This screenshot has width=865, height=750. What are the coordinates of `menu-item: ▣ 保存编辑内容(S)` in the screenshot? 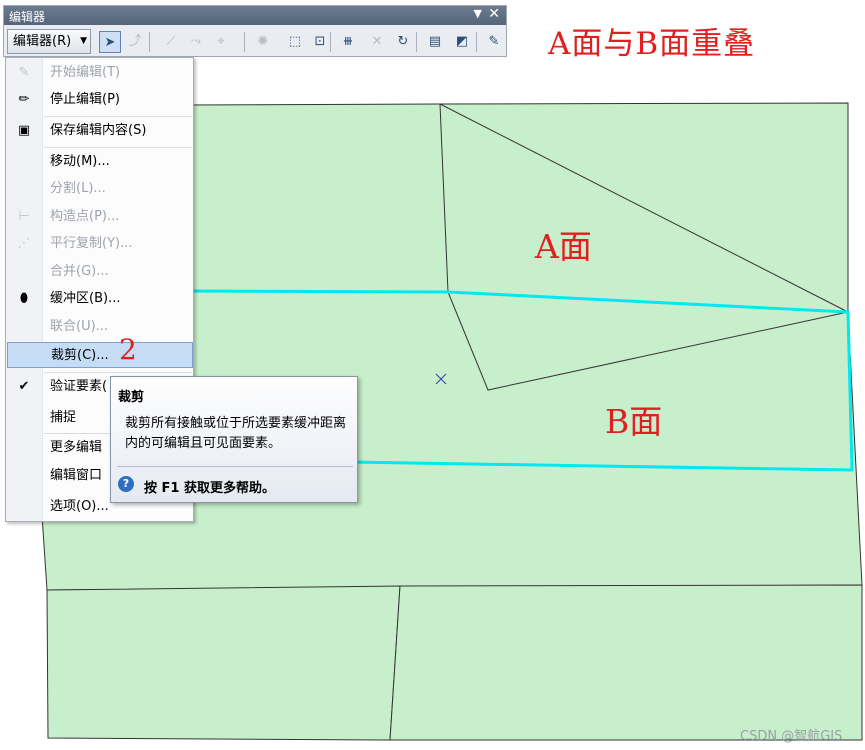 It's located at (99, 131).